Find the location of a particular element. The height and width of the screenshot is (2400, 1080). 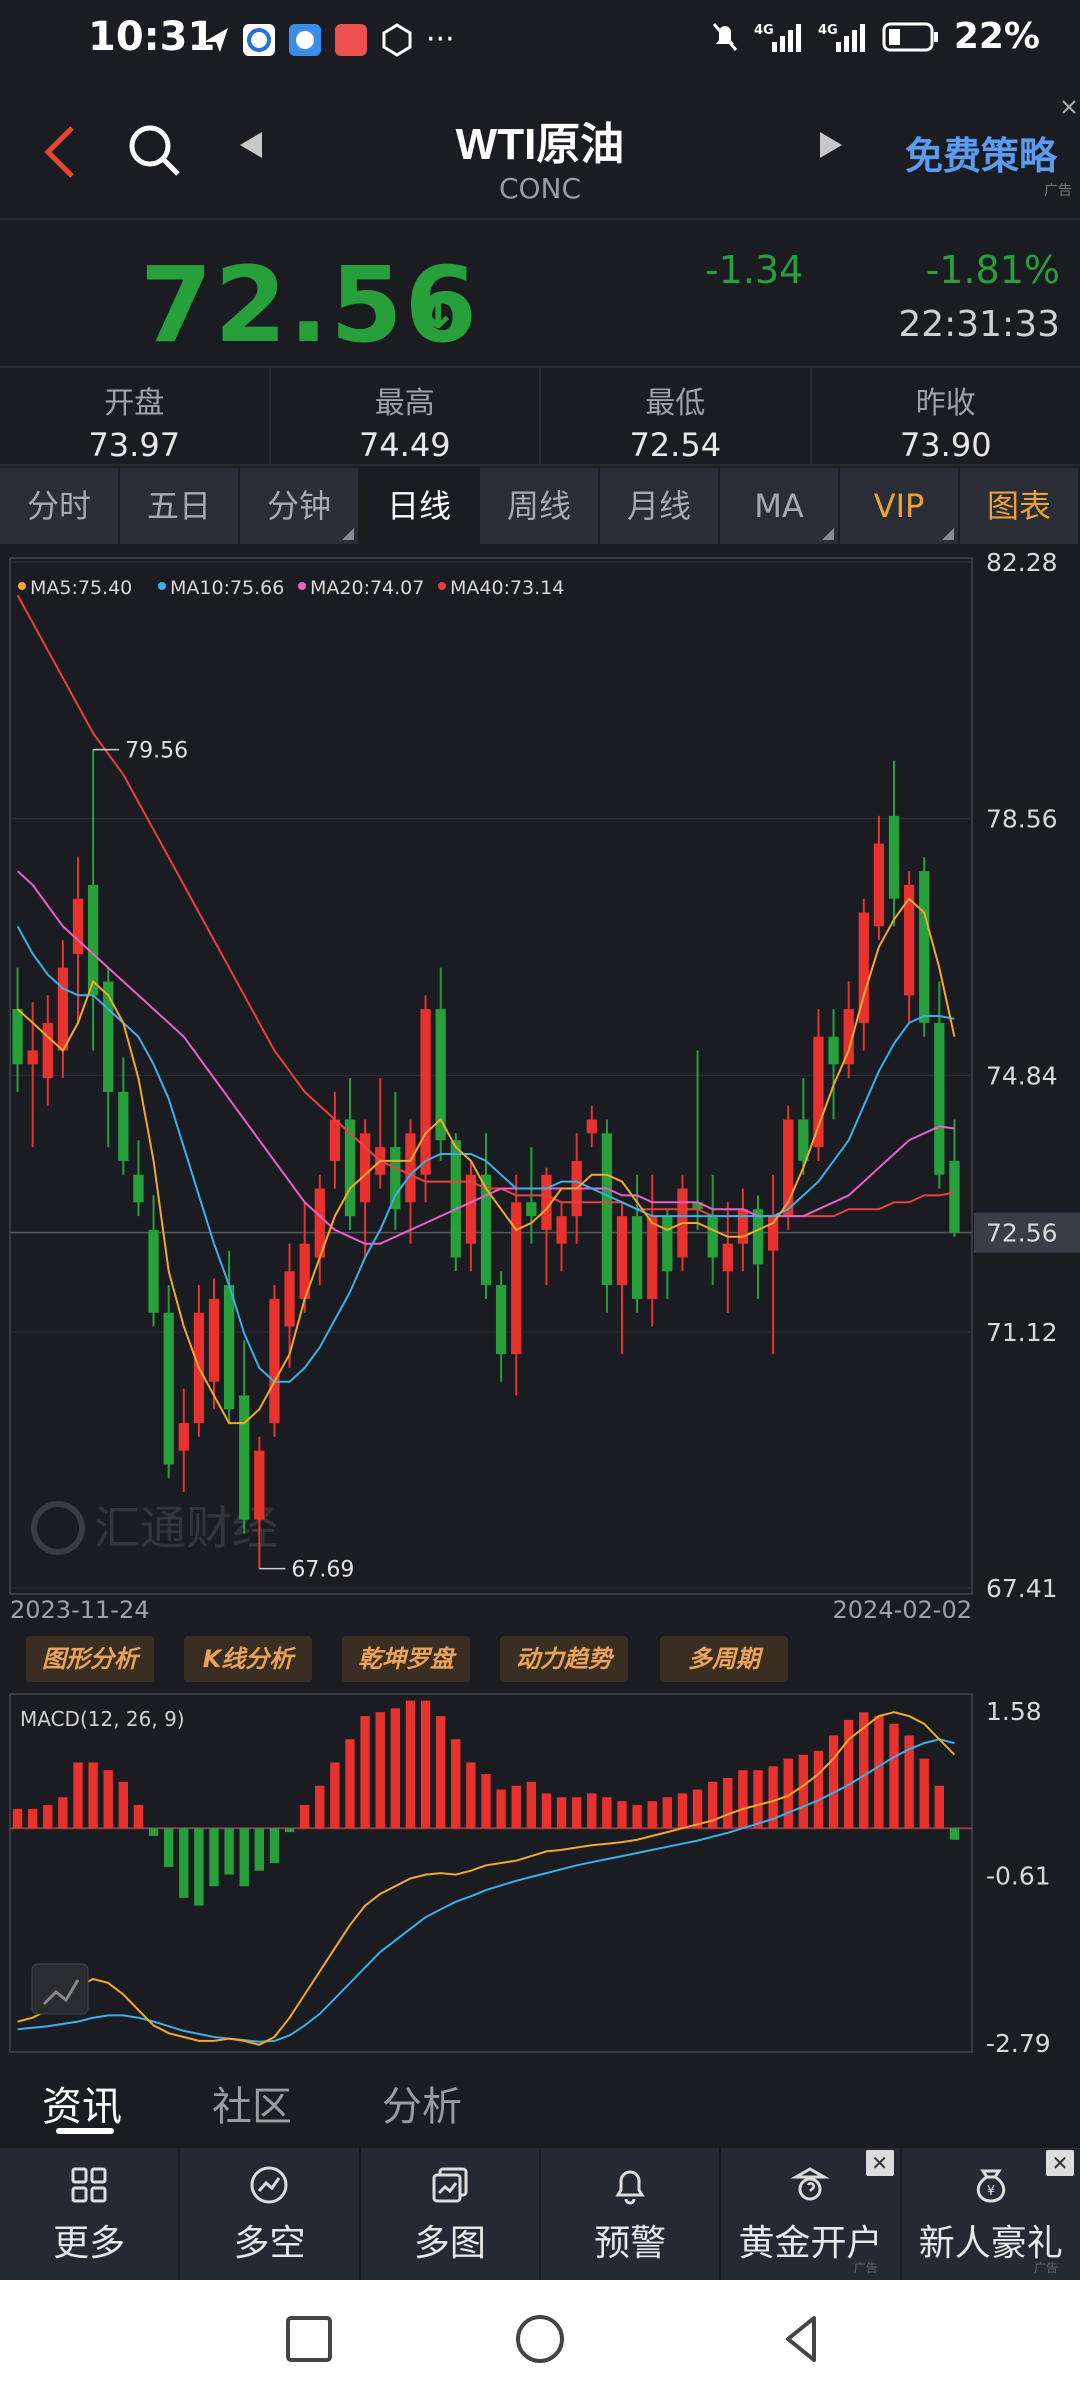

multi-period-button: 多周期 is located at coordinates (724, 1659).